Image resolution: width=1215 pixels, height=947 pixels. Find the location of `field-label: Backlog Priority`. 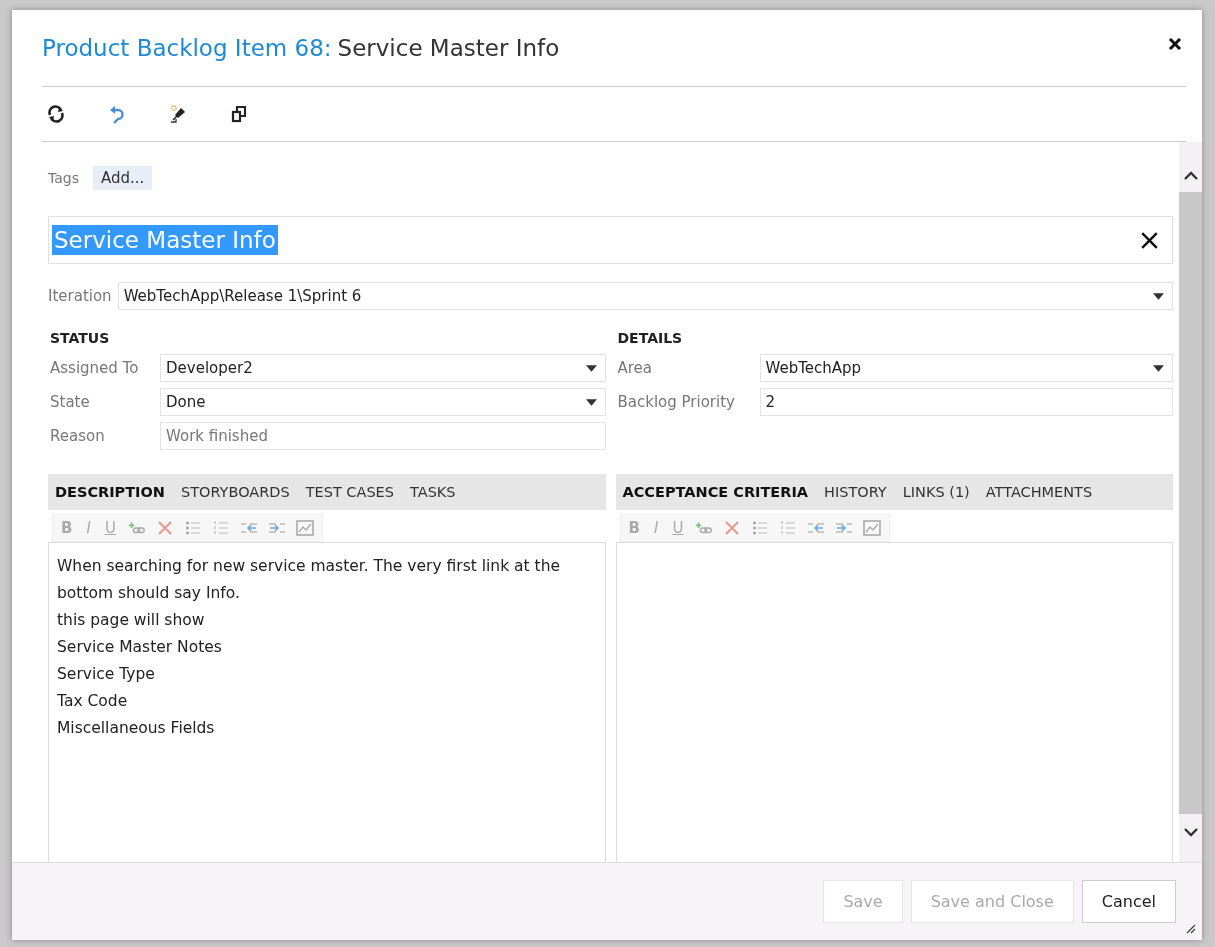

field-label: Backlog Priority is located at coordinates (676, 402).